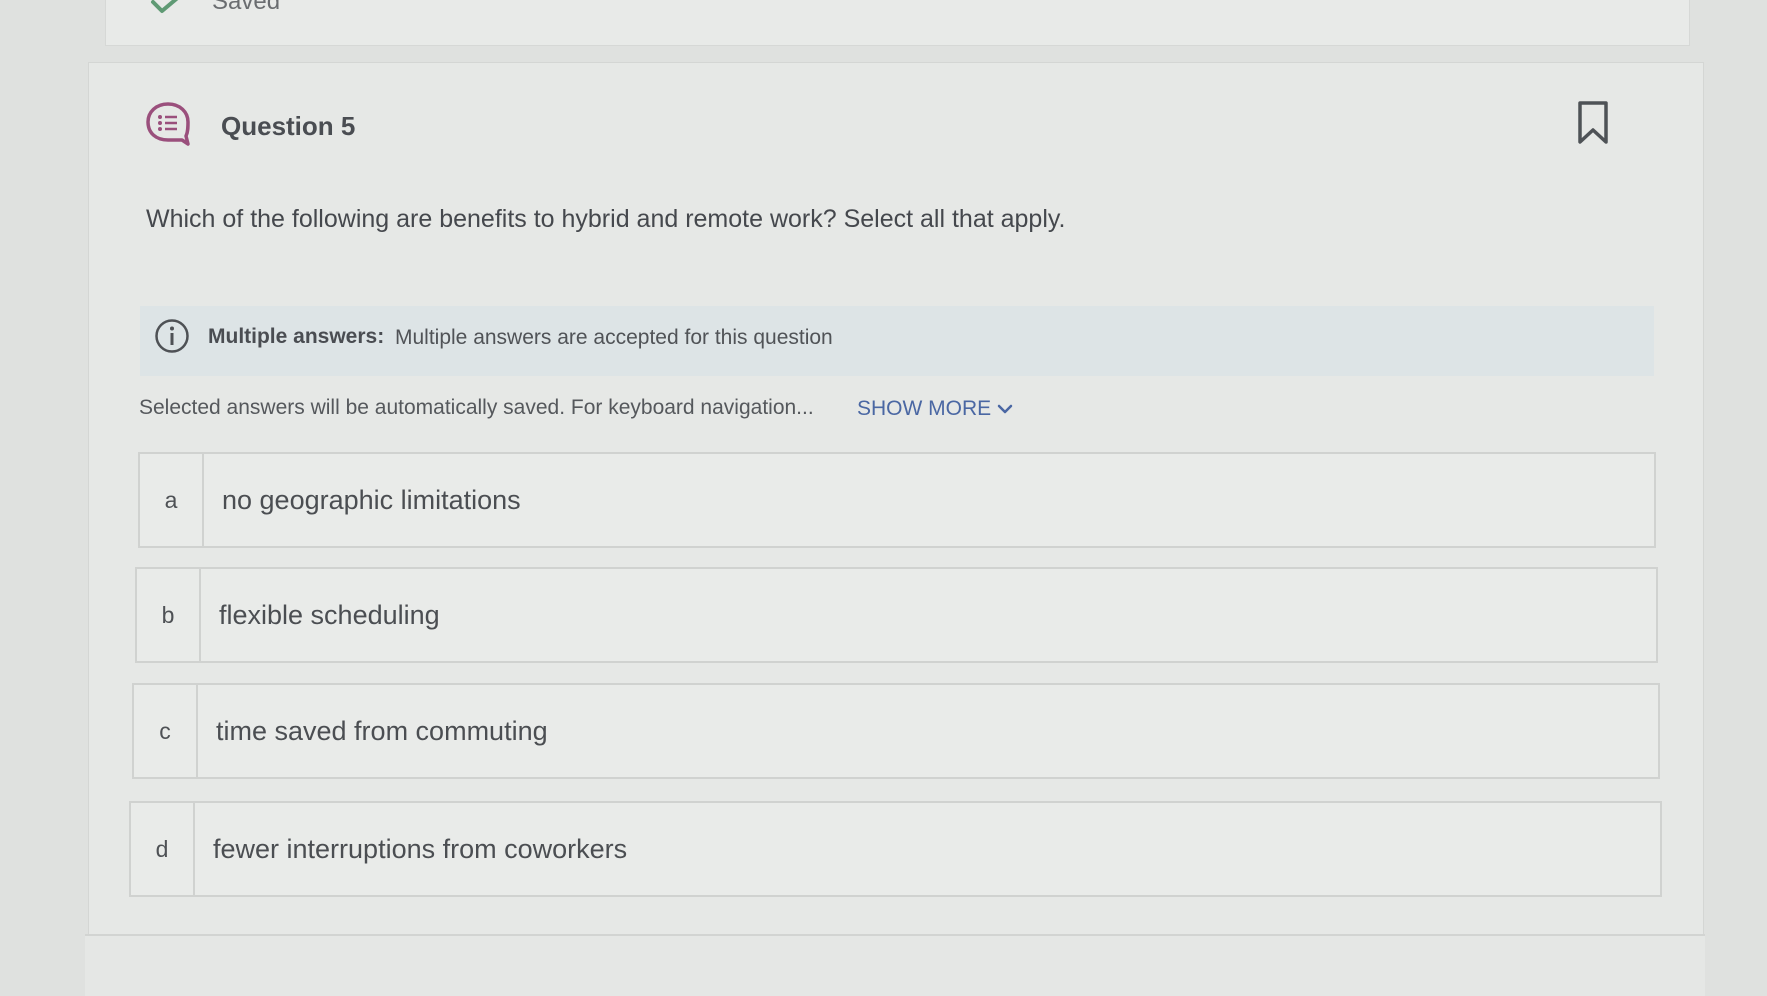  What do you see at coordinates (163, 849) in the screenshot?
I see `option-letter: d` at bounding box center [163, 849].